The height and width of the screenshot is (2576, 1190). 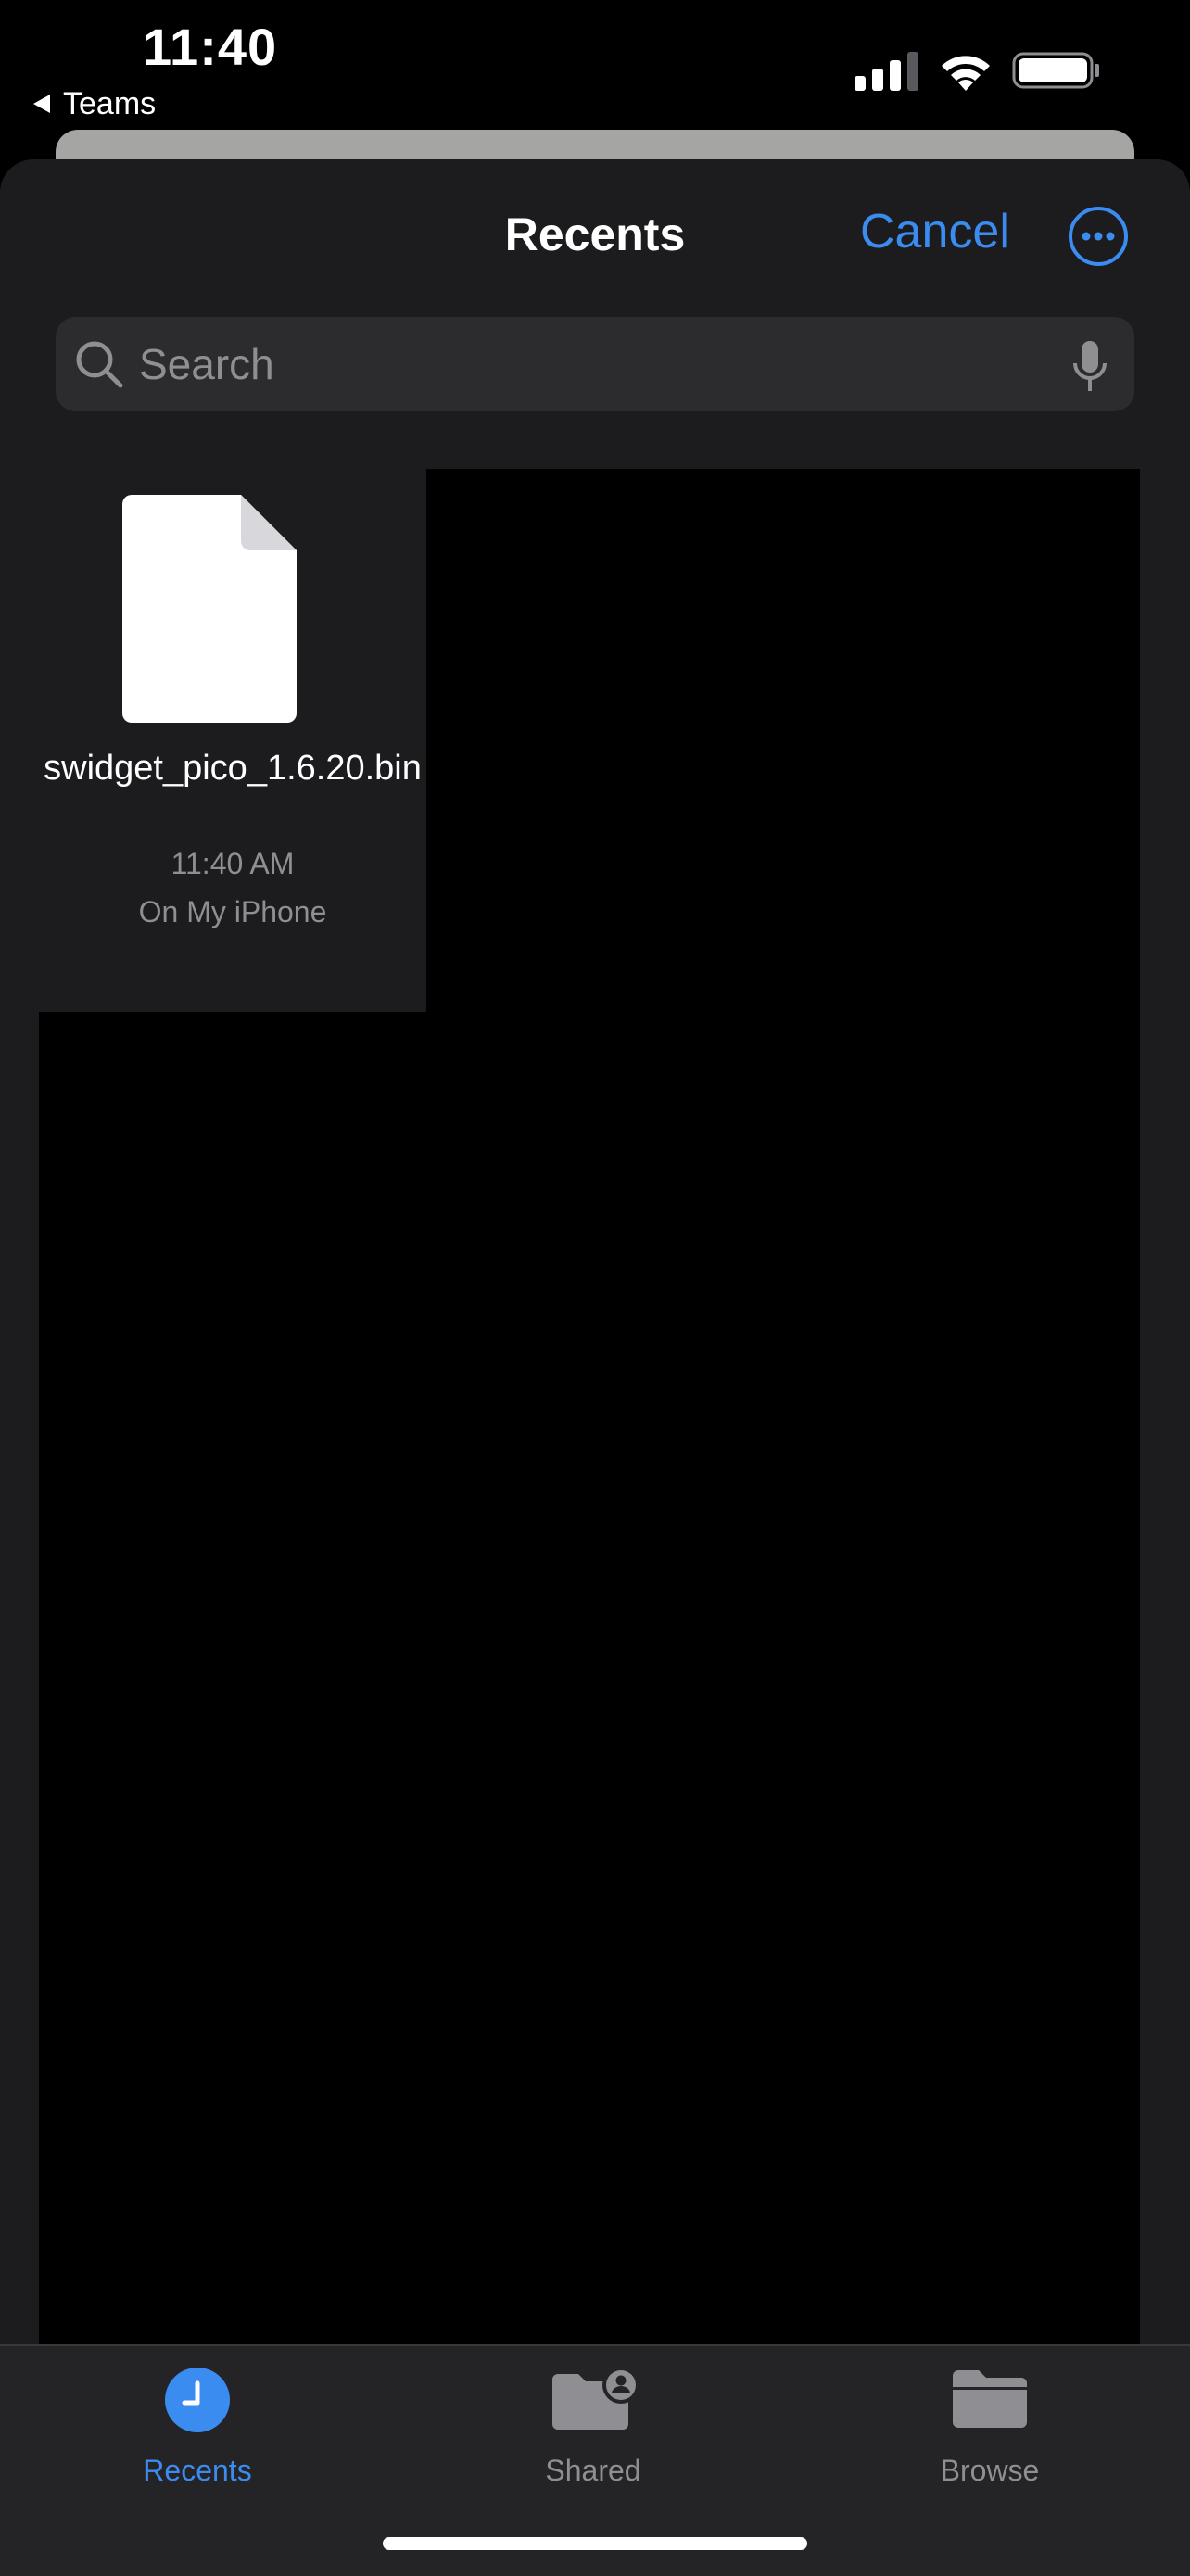 I want to click on ellipsis-circle-icon, so click(x=1098, y=237).